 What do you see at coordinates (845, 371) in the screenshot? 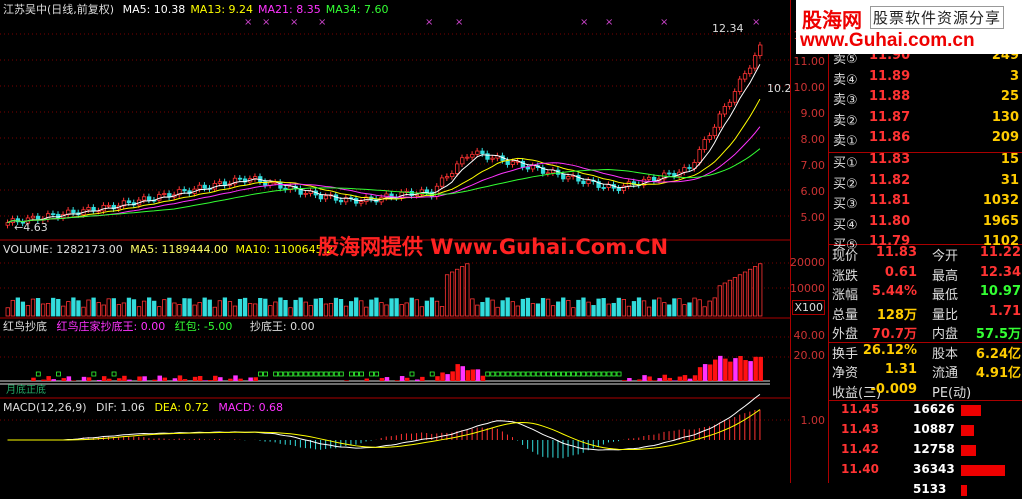
I see `quote-label: 净资` at bounding box center [845, 371].